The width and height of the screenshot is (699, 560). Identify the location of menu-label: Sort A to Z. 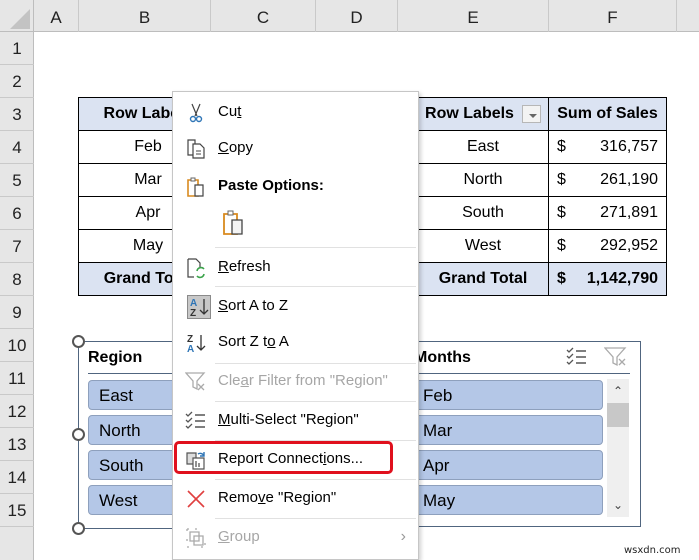
(253, 305).